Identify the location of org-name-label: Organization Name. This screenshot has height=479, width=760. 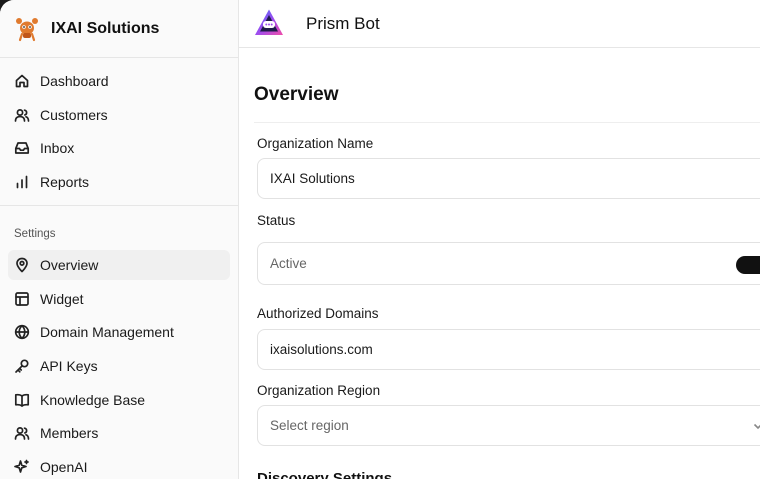
(315, 143).